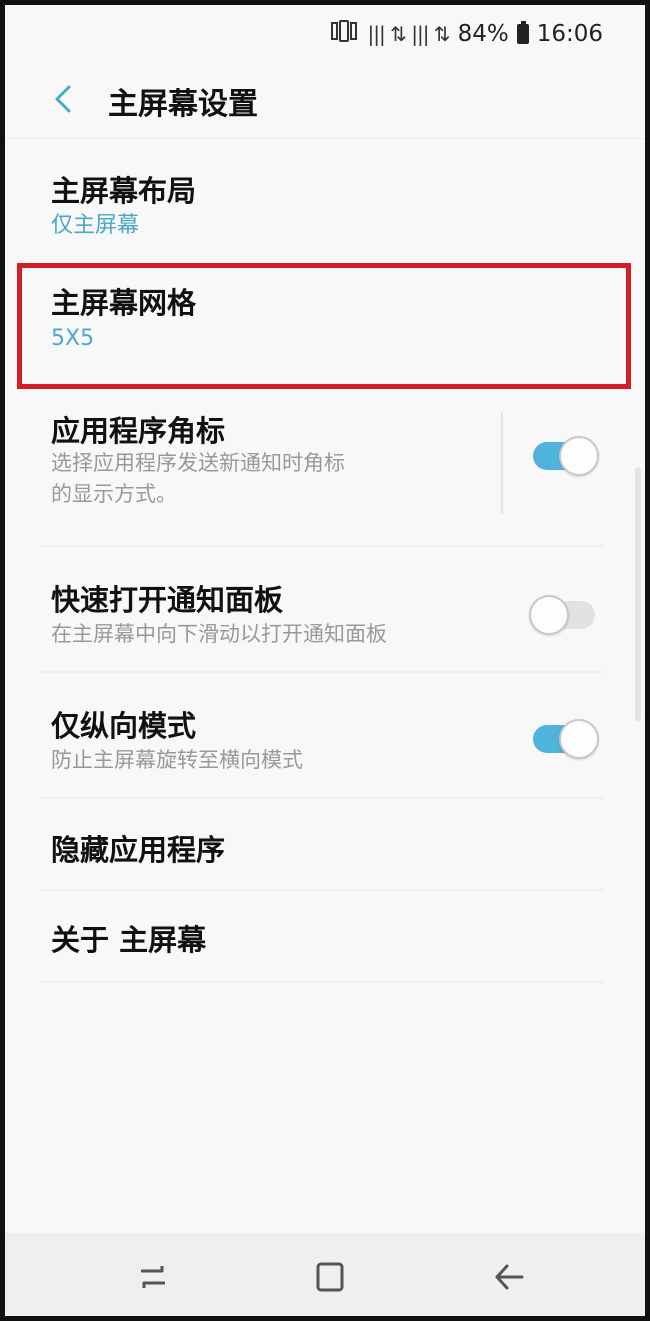 The image size is (650, 1321). What do you see at coordinates (325, 937) in the screenshot?
I see `setting-about-home: 关于 主屏幕` at bounding box center [325, 937].